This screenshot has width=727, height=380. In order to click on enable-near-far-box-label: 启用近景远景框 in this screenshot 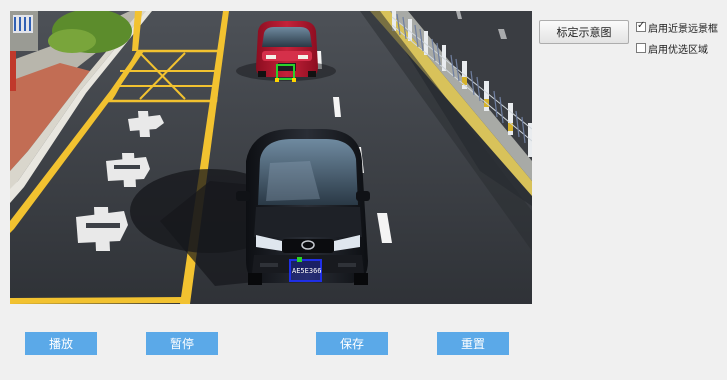, I will do `click(683, 29)`.